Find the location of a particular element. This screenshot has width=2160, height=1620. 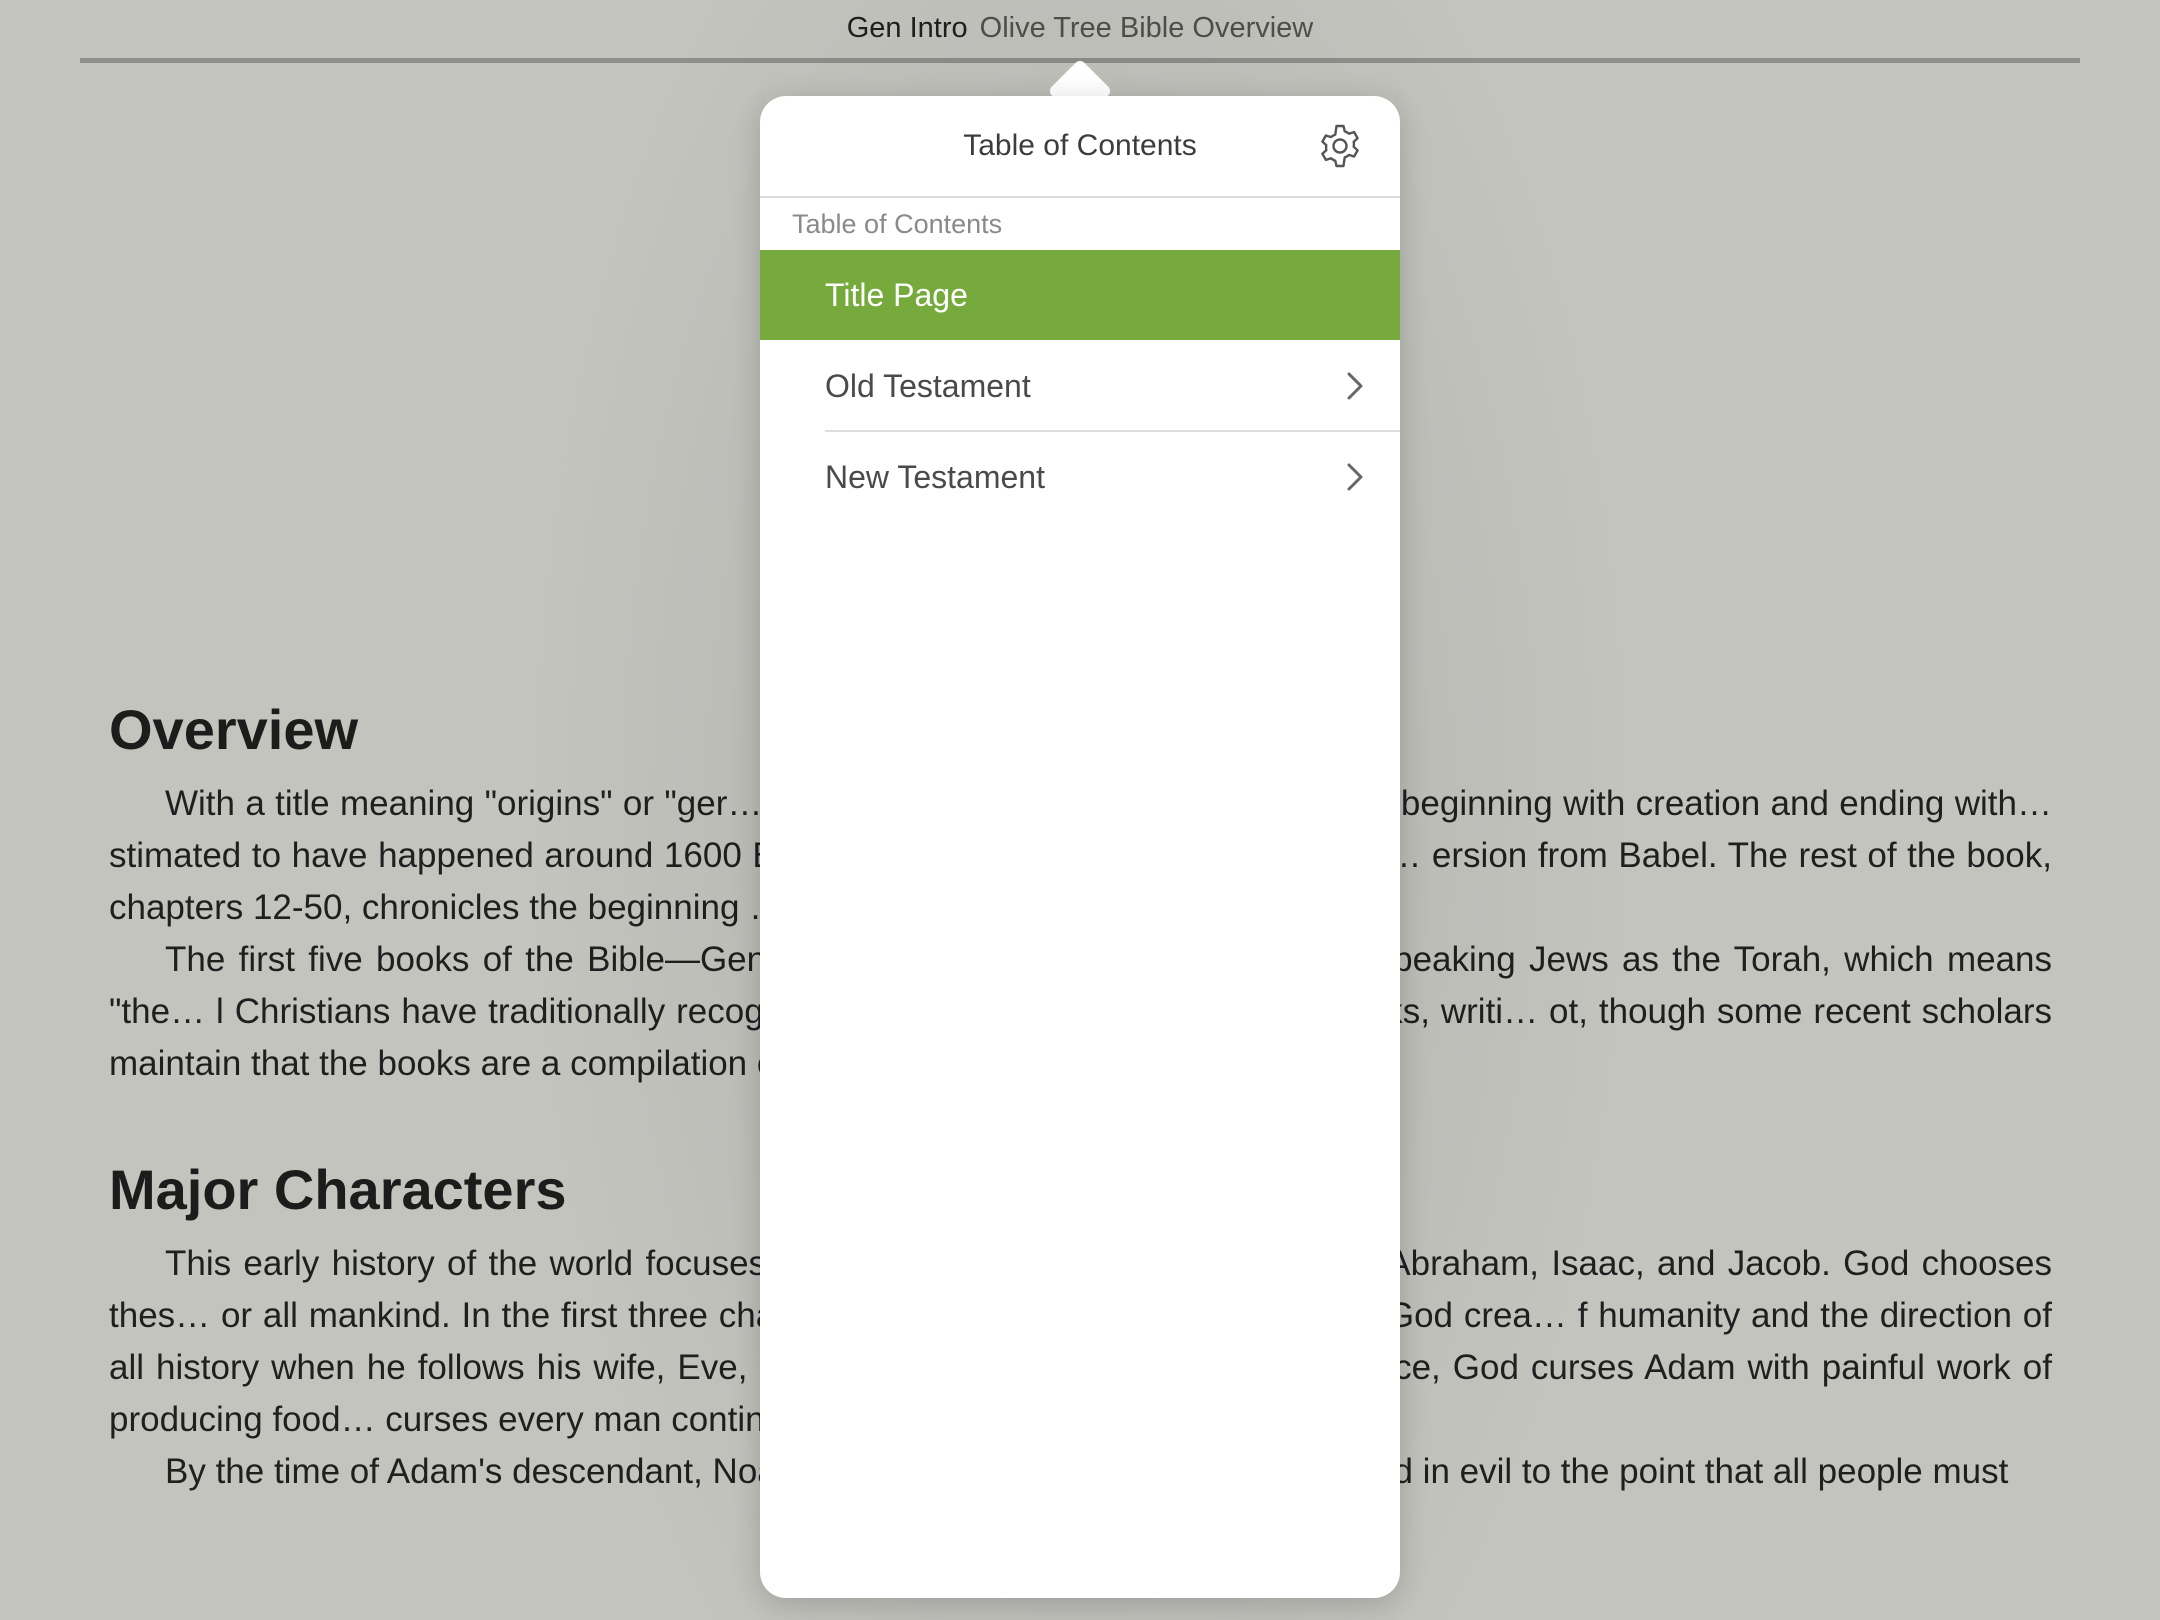

toc-item-new-testament: New Testament is located at coordinates (1080, 477).